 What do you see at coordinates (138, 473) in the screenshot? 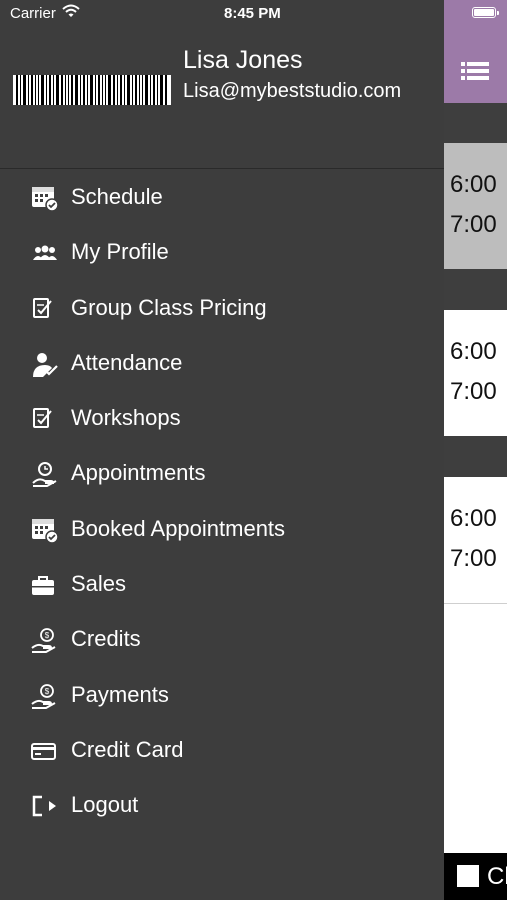
I see `menu-label: Appointments` at bounding box center [138, 473].